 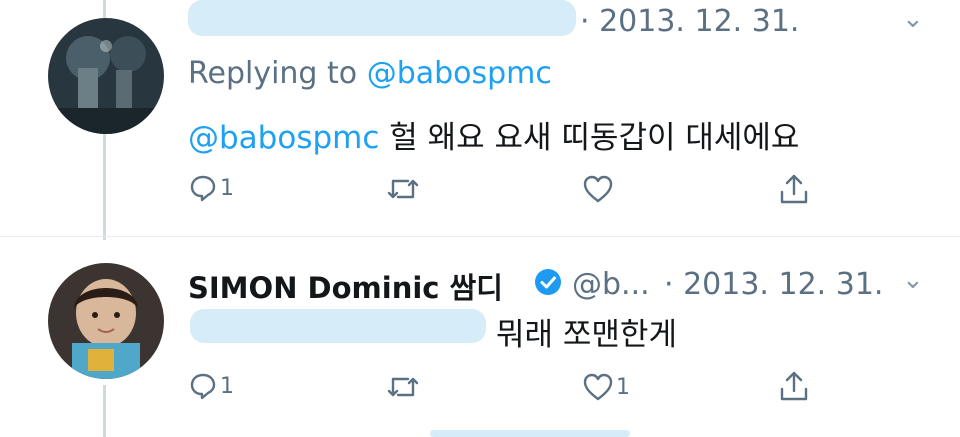 I want to click on replying-to: Replying to @babospmc, so click(x=370, y=73).